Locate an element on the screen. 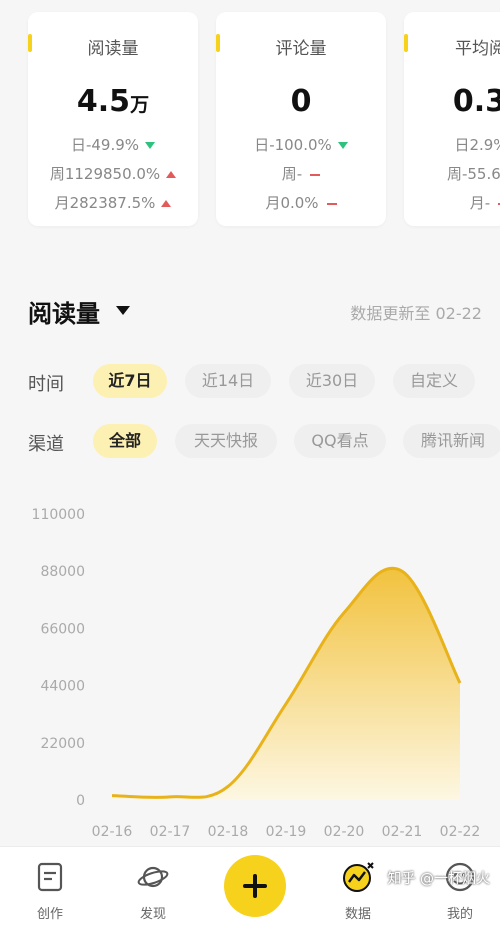  caret-down-icon is located at coordinates (123, 310).